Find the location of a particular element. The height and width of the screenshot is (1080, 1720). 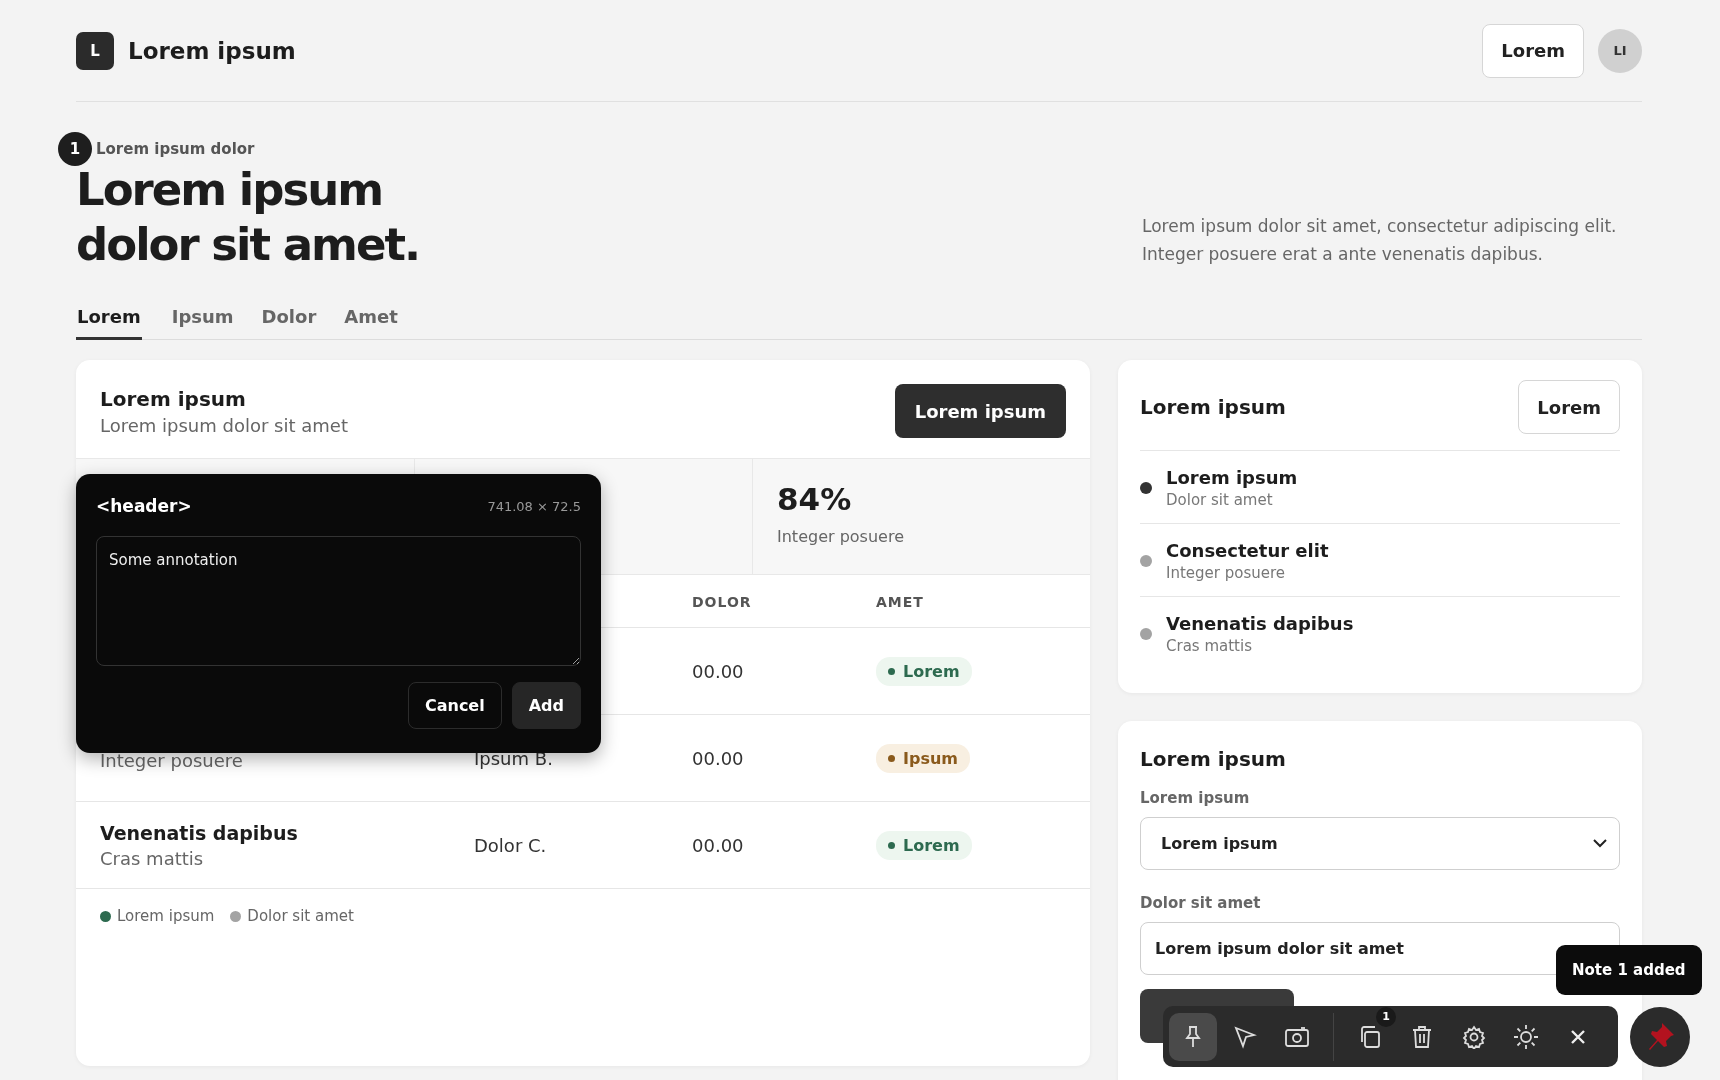

tab: Lorem is located at coordinates (109, 320).